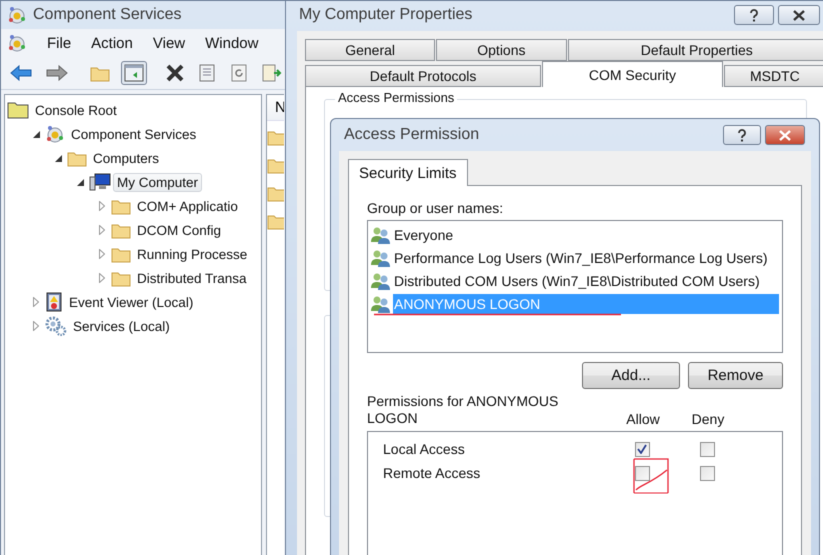 This screenshot has height=555, width=823. Describe the element at coordinates (100, 182) in the screenshot. I see `computer-icon` at that location.